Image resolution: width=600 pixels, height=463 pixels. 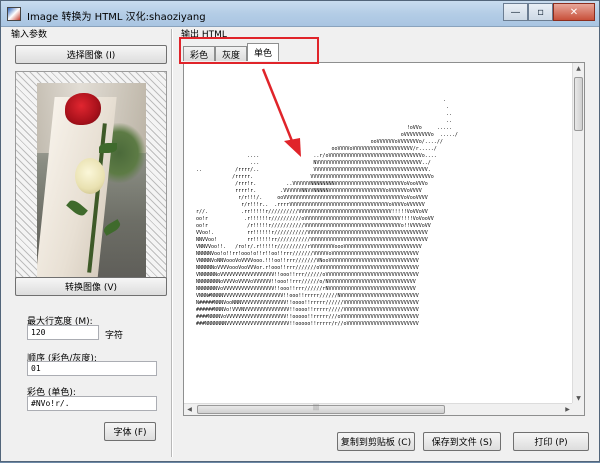 What do you see at coordinates (462, 441) in the screenshot?
I see `save-to-file-button: 保存到文件 (S)` at bounding box center [462, 441].